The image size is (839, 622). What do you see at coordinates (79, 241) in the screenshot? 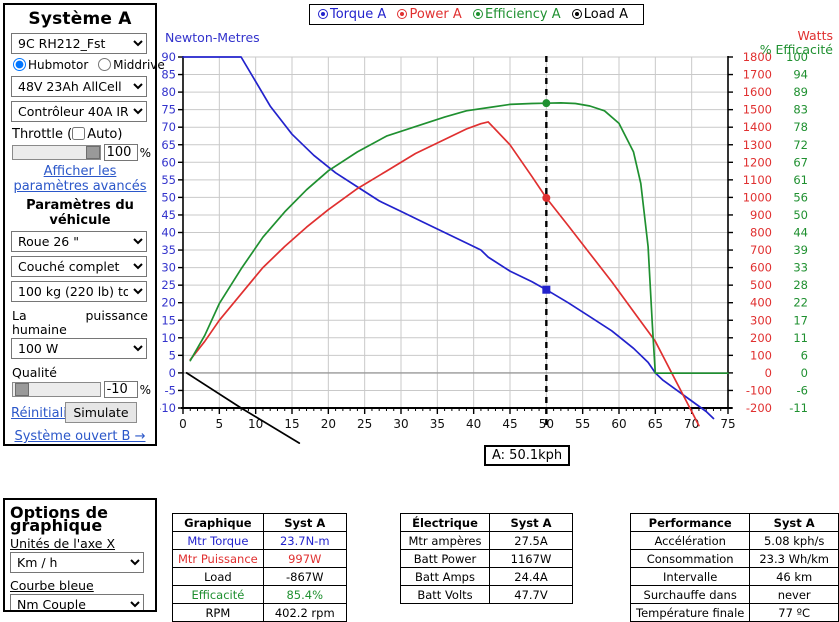
I see `wheel-select: Roue 26 "` at bounding box center [79, 241].